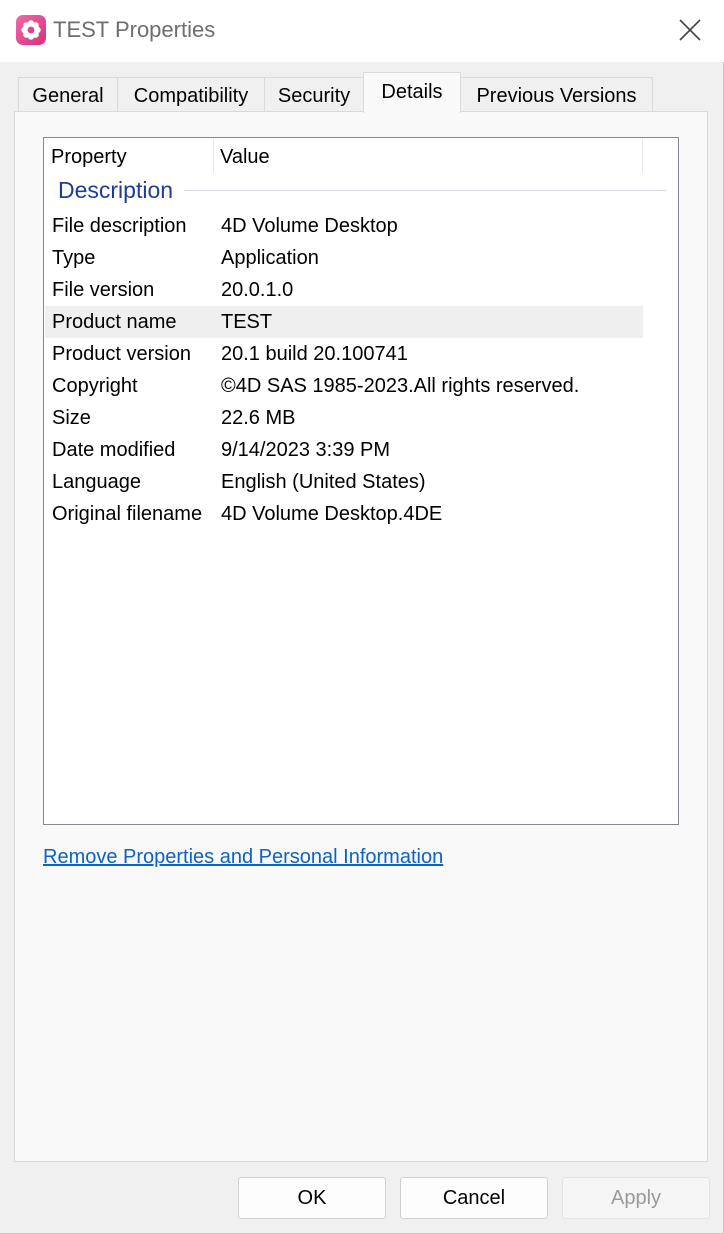 The height and width of the screenshot is (1234, 724). I want to click on property-cell: Original filename, so click(127, 514).